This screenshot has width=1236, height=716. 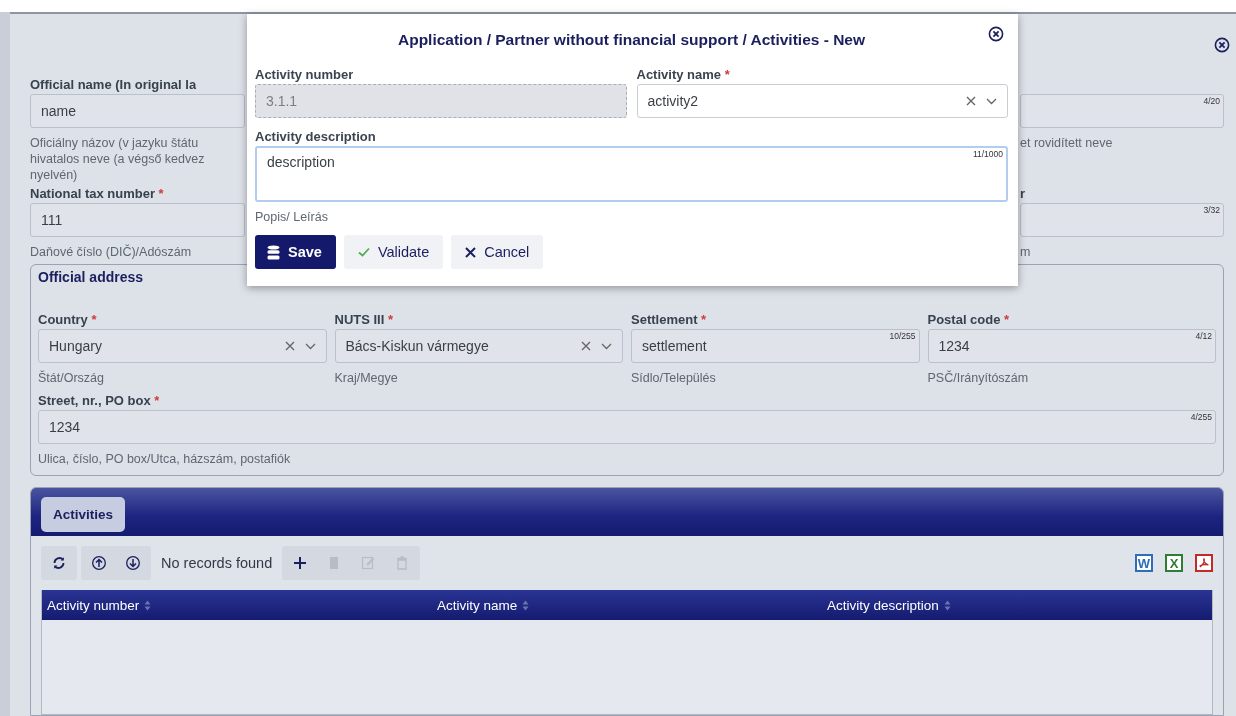 What do you see at coordinates (669, 320) in the screenshot?
I see `field-label: Settlement *` at bounding box center [669, 320].